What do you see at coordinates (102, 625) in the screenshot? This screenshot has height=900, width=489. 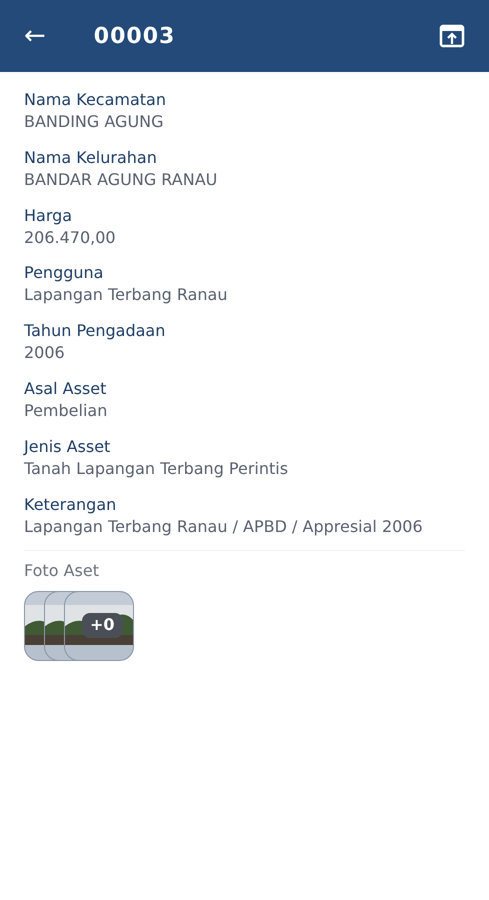 I see `photo-count: +0` at bounding box center [102, 625].